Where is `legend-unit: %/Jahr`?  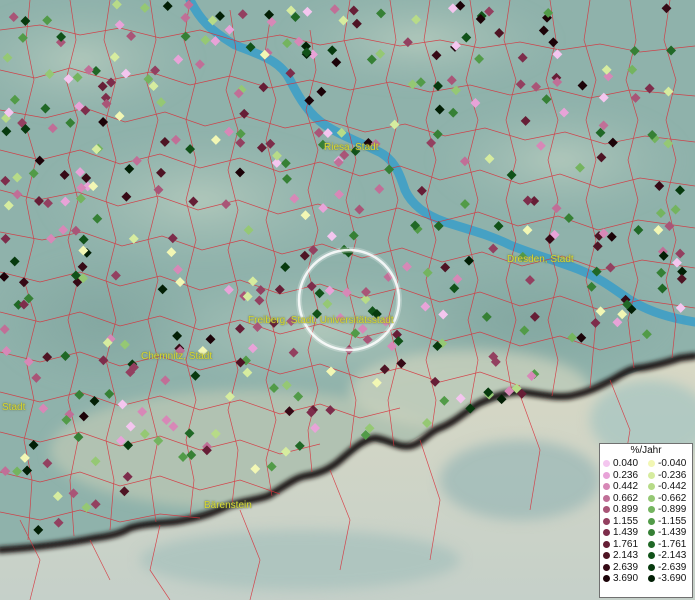 legend-unit: %/Jahr is located at coordinates (646, 450).